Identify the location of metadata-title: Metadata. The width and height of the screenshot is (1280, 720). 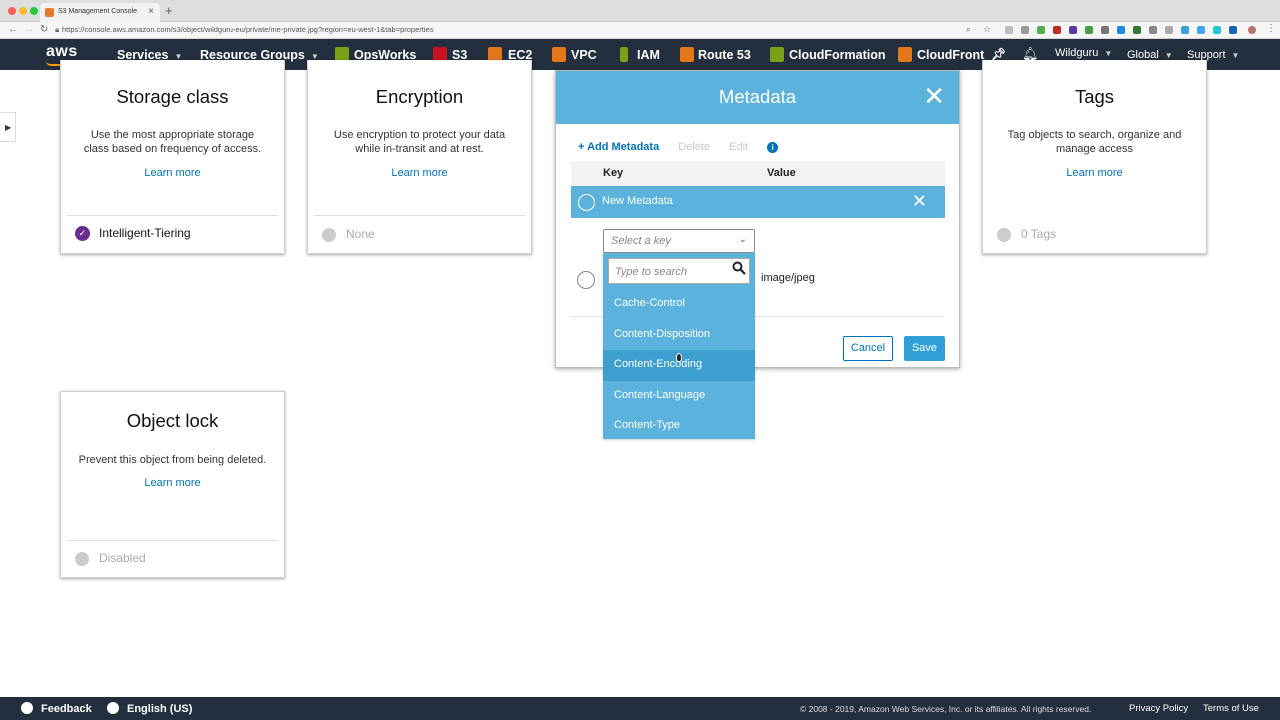
(757, 96).